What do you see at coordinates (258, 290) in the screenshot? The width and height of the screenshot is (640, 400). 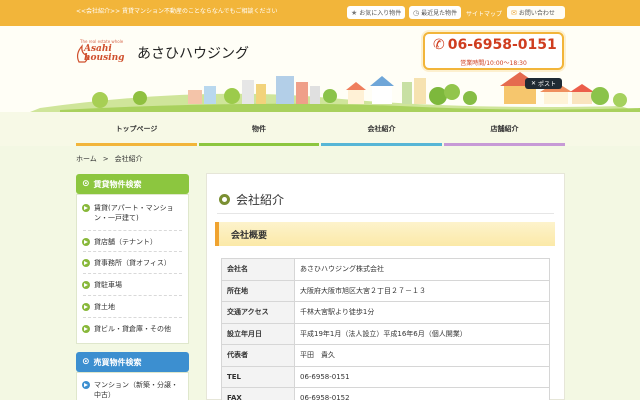 I see `row-label: 所在地` at bounding box center [258, 290].